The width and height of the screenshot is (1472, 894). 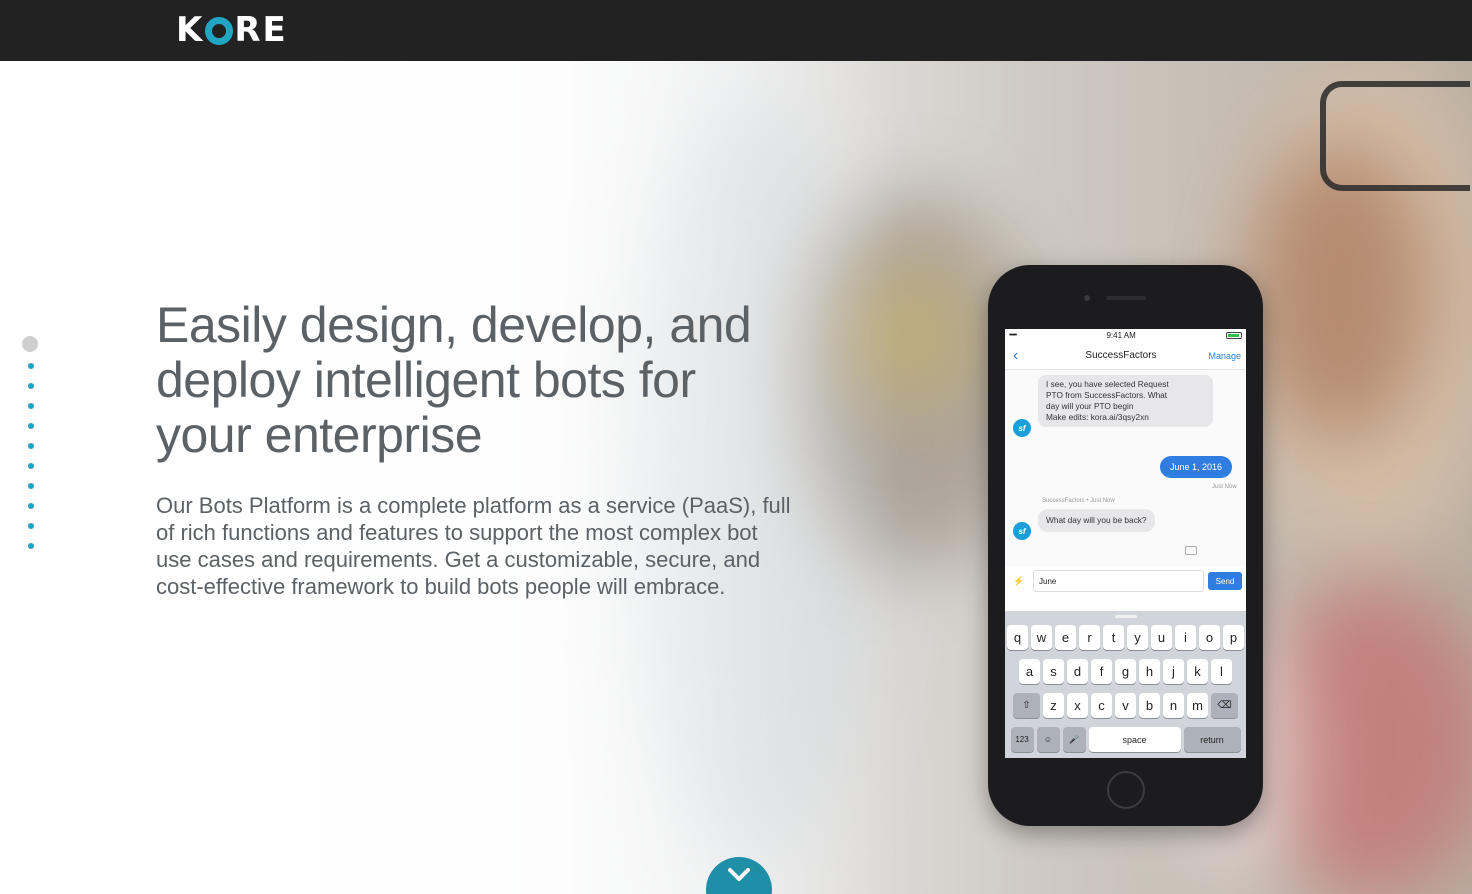 I want to click on space-key: space, so click(x=1134, y=739).